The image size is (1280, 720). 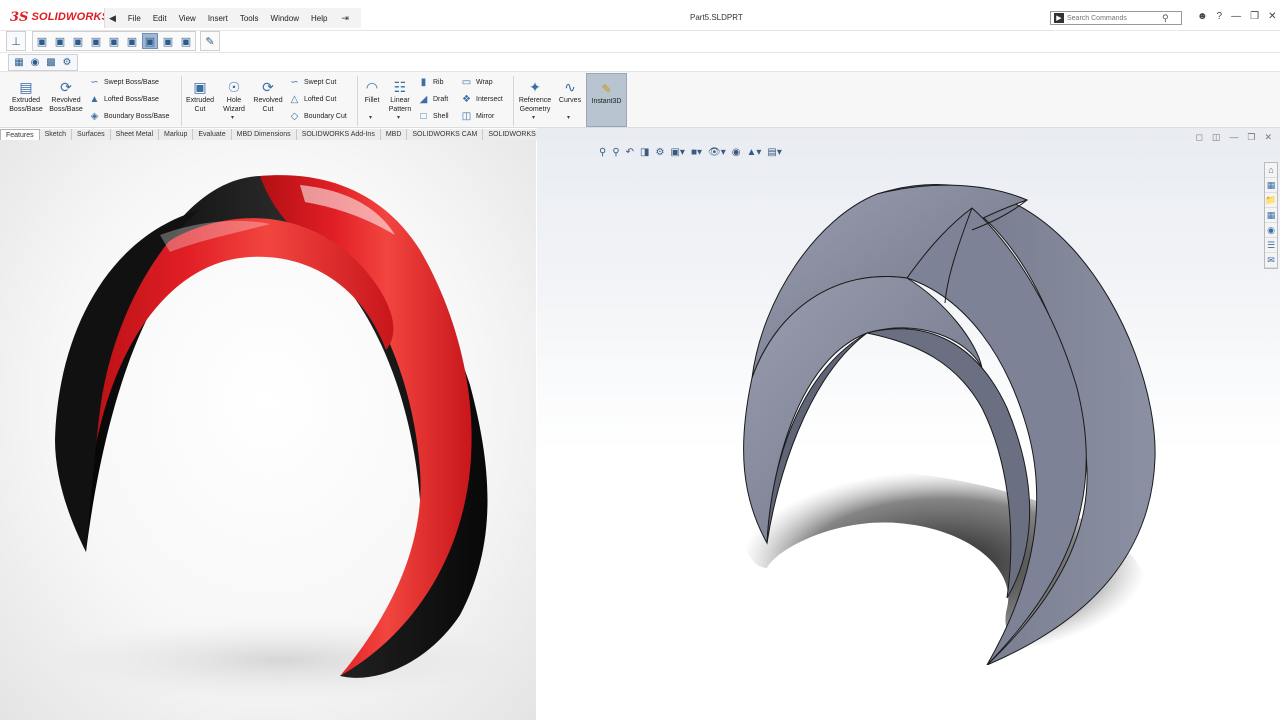 I want to click on ribbon-separator, so click(x=357, y=101).